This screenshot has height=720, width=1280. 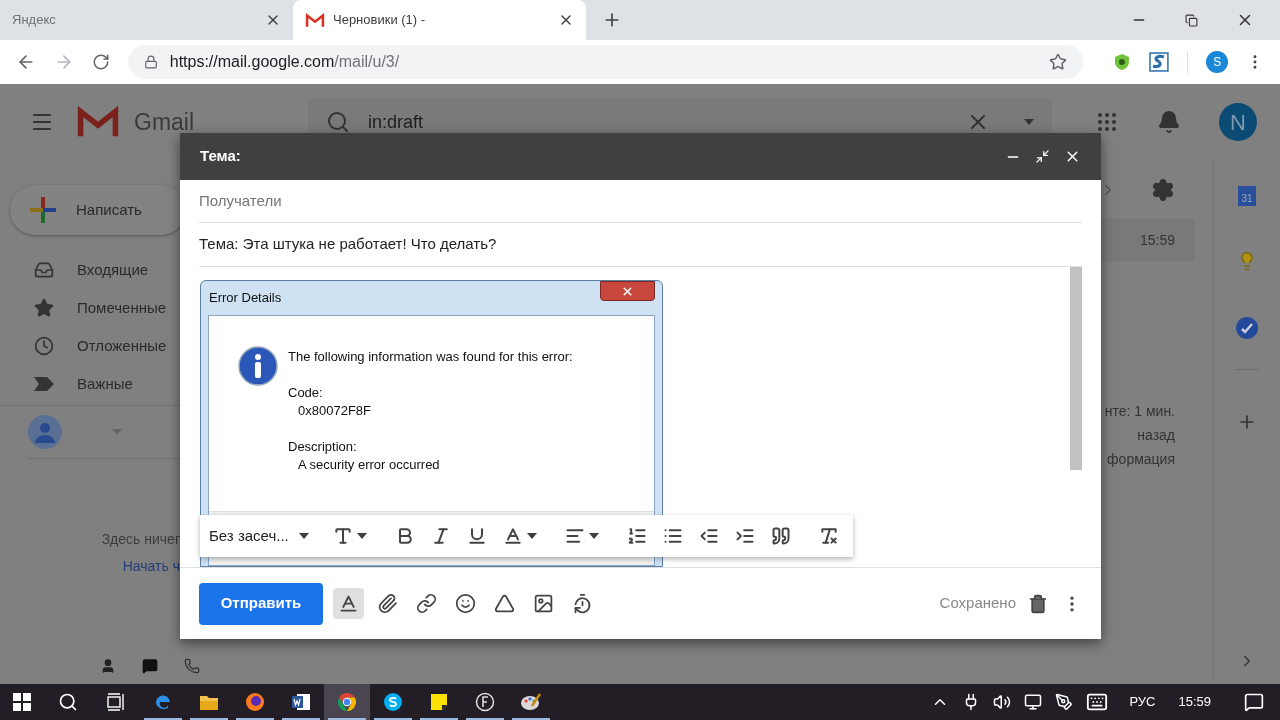 I want to click on smiley-icon, so click(x=465, y=603).